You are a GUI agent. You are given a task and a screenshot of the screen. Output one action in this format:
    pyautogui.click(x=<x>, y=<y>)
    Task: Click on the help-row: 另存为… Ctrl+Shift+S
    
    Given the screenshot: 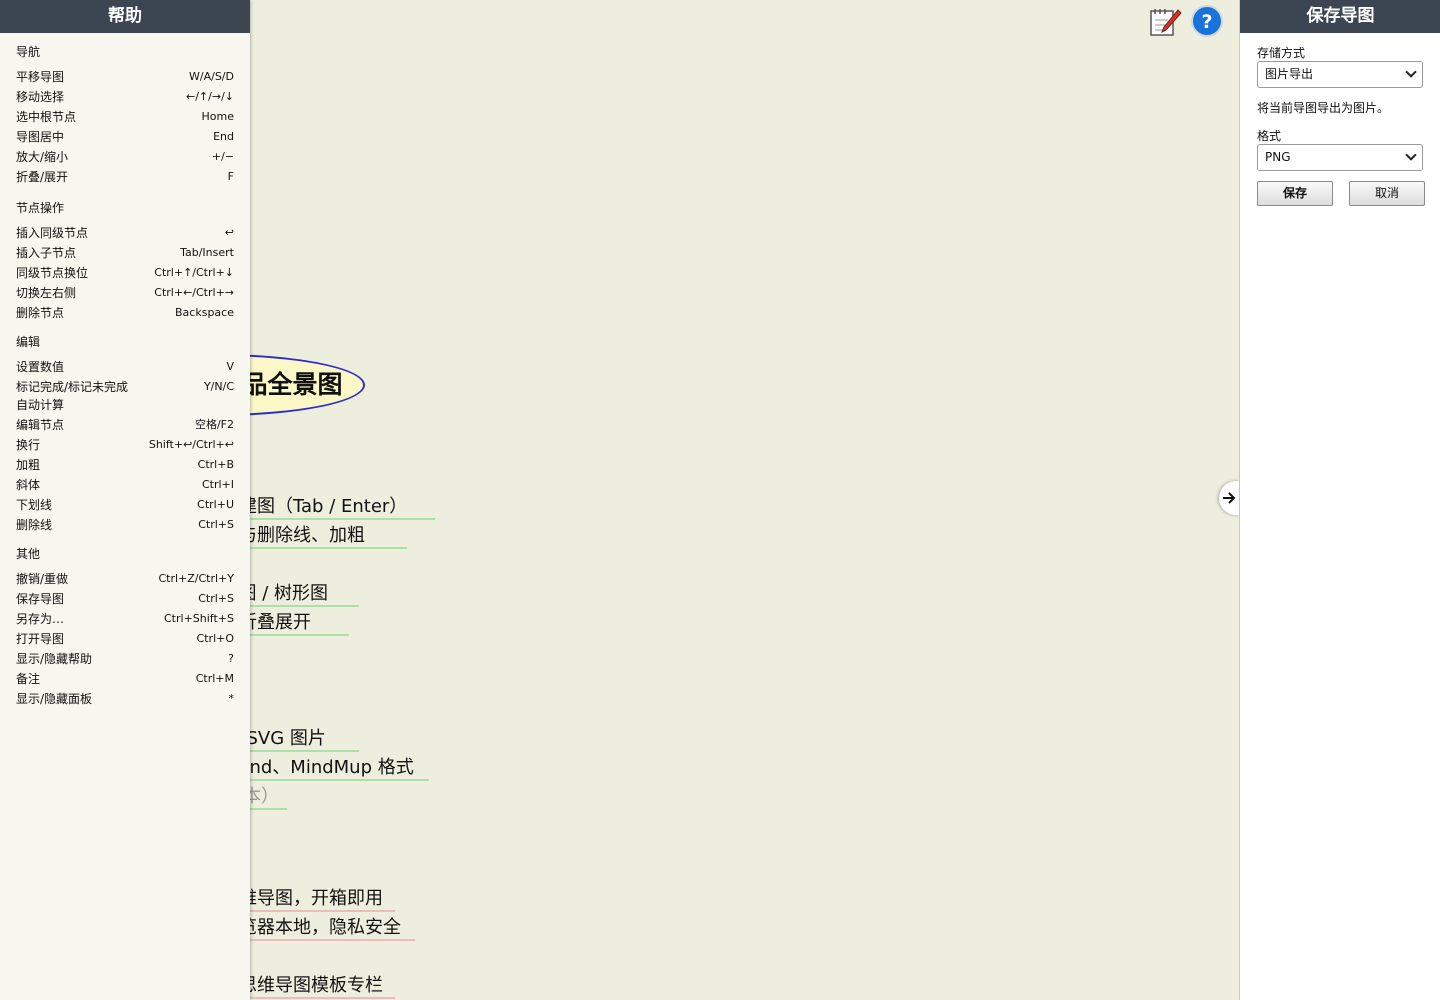 What is the action you would take?
    pyautogui.click(x=125, y=619)
    